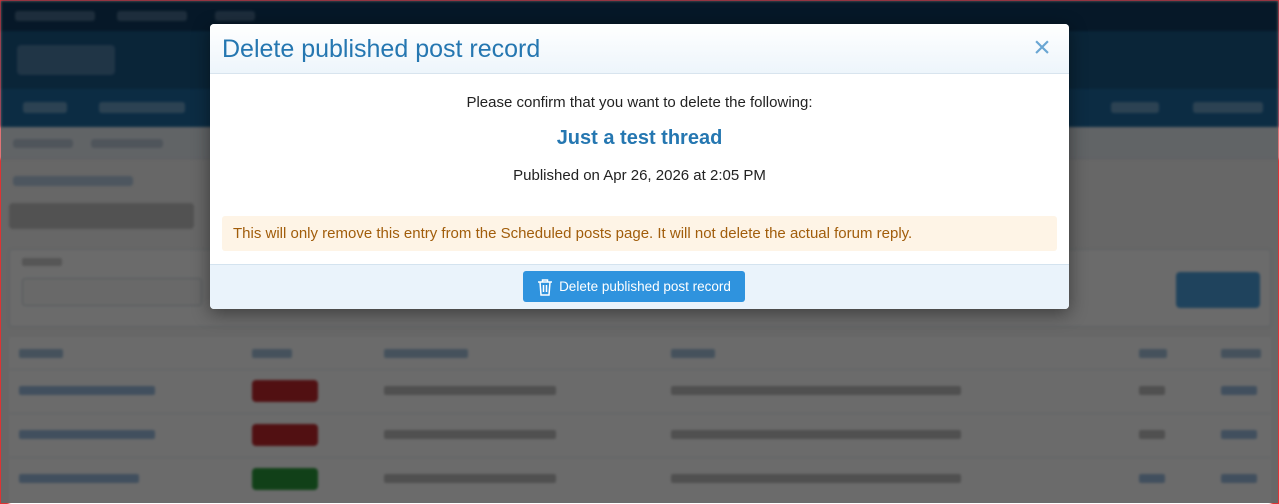 The width and height of the screenshot is (1279, 504). Describe the element at coordinates (381, 49) in the screenshot. I see `dialog-title: Delete published post record` at that location.